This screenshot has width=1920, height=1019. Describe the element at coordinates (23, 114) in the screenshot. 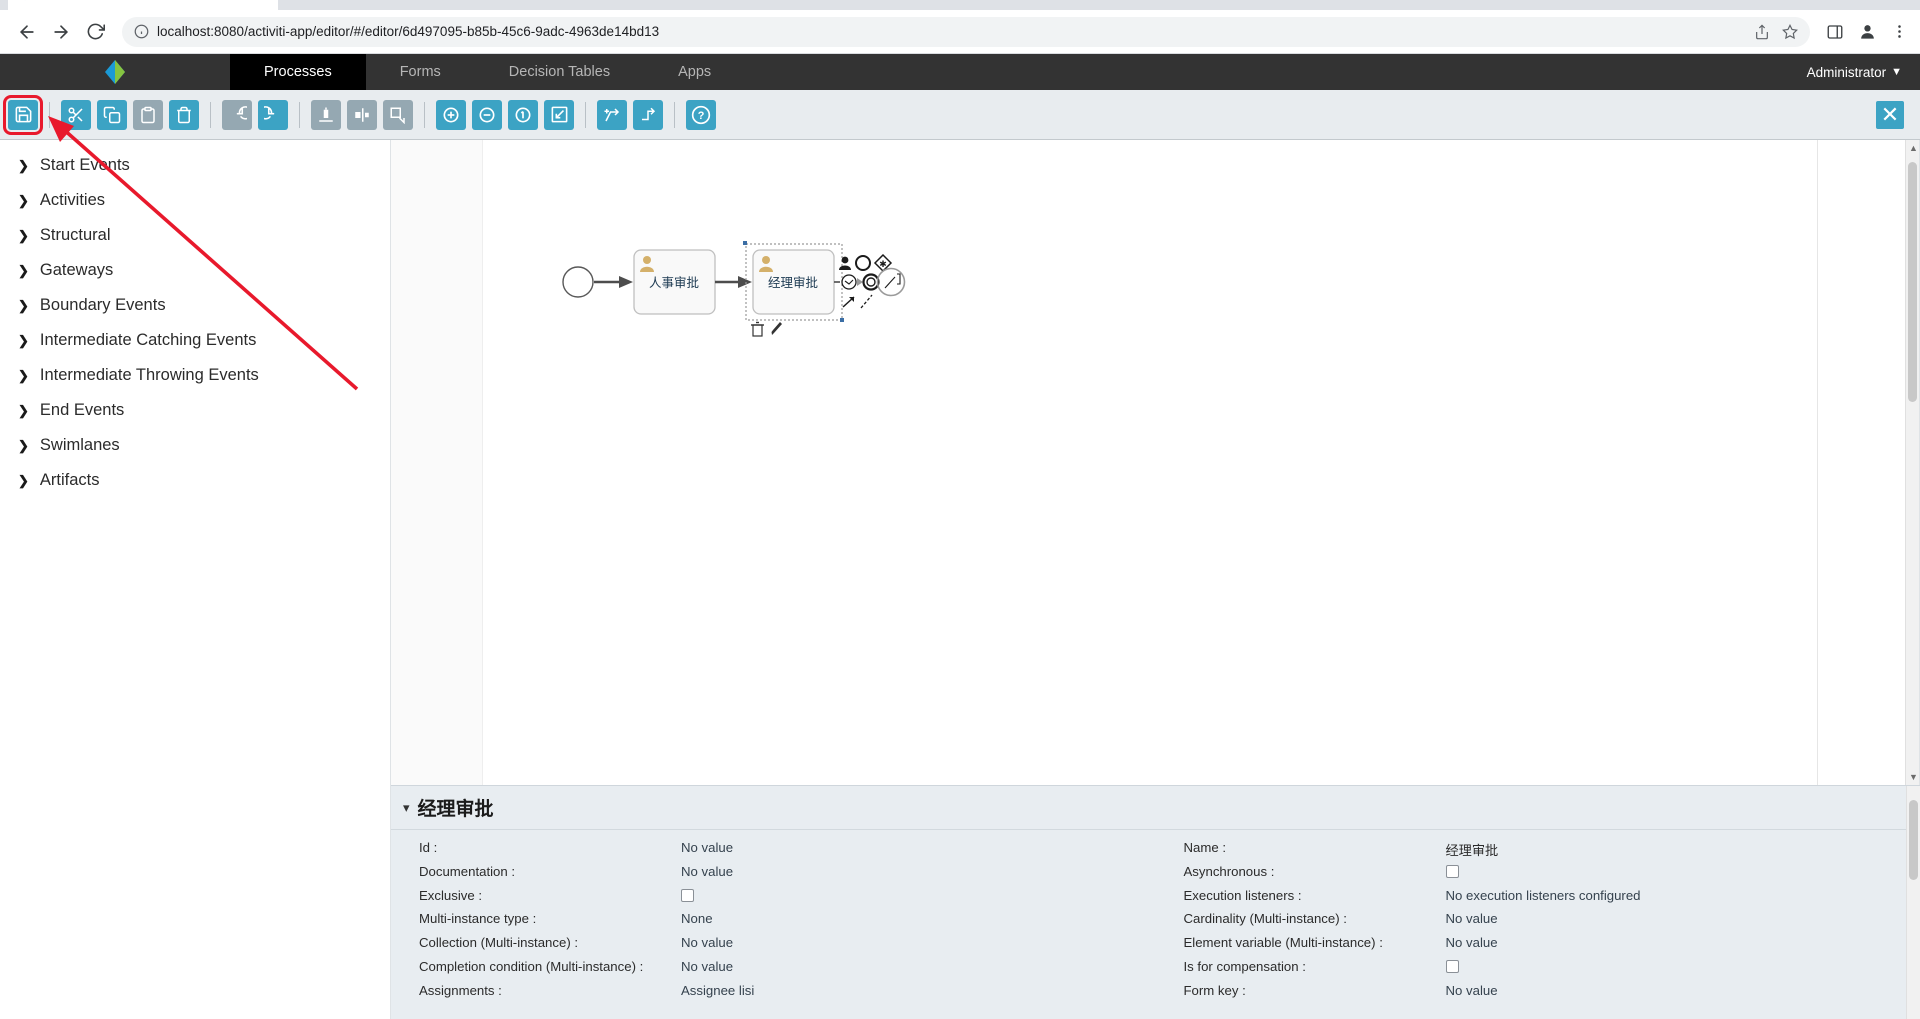

I see `save-button` at that location.